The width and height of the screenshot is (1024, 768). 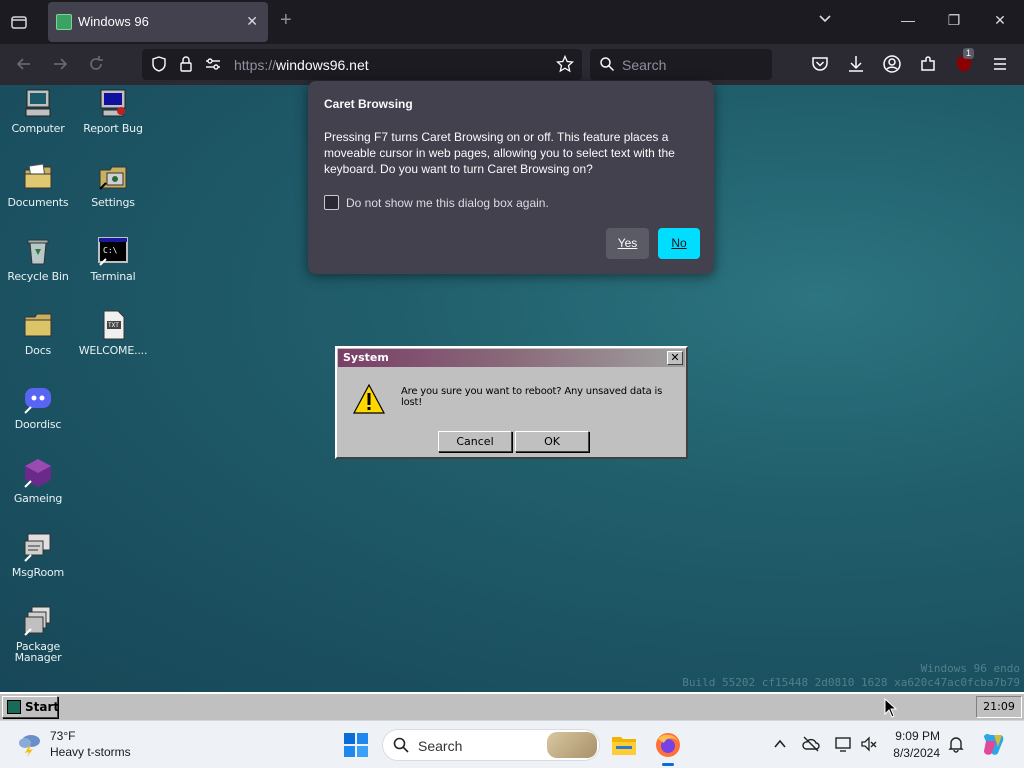 I want to click on desktop-icon-package-manager: Package Manager, so click(x=38, y=634).